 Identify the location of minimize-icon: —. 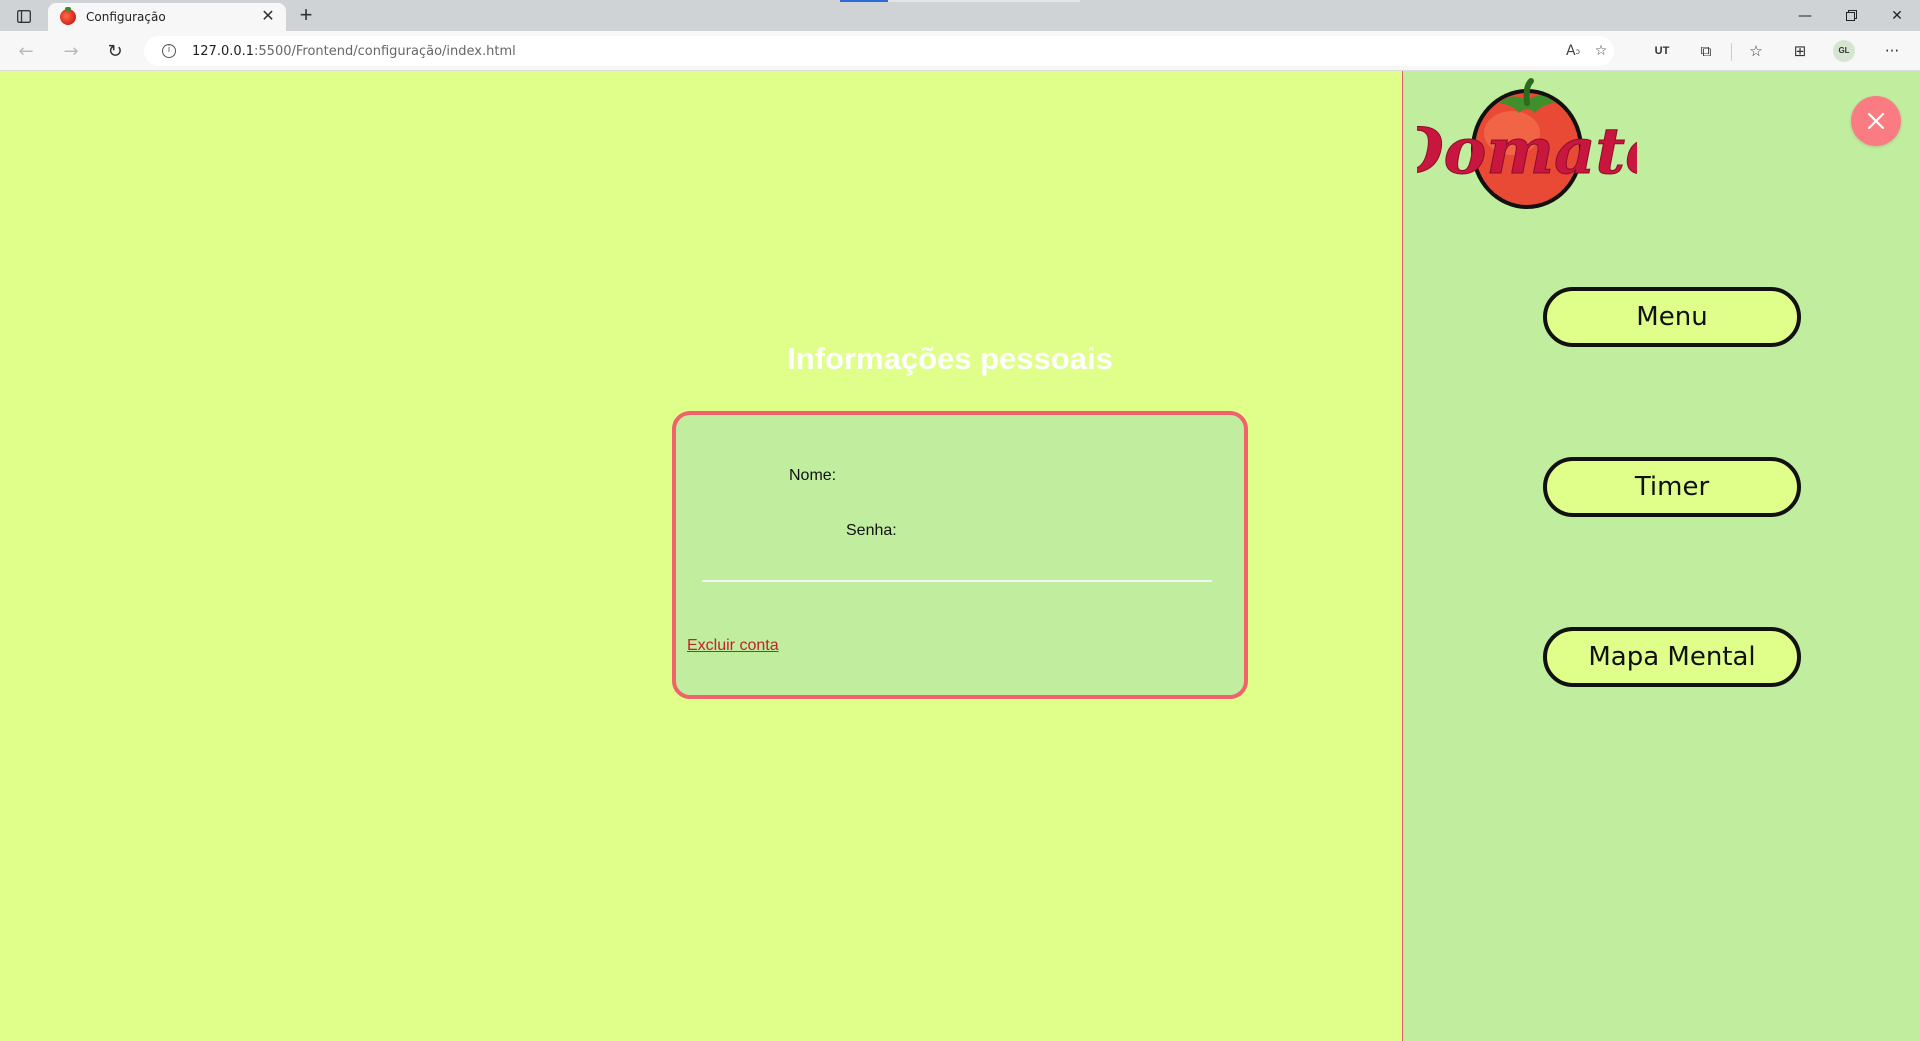
(1805, 15).